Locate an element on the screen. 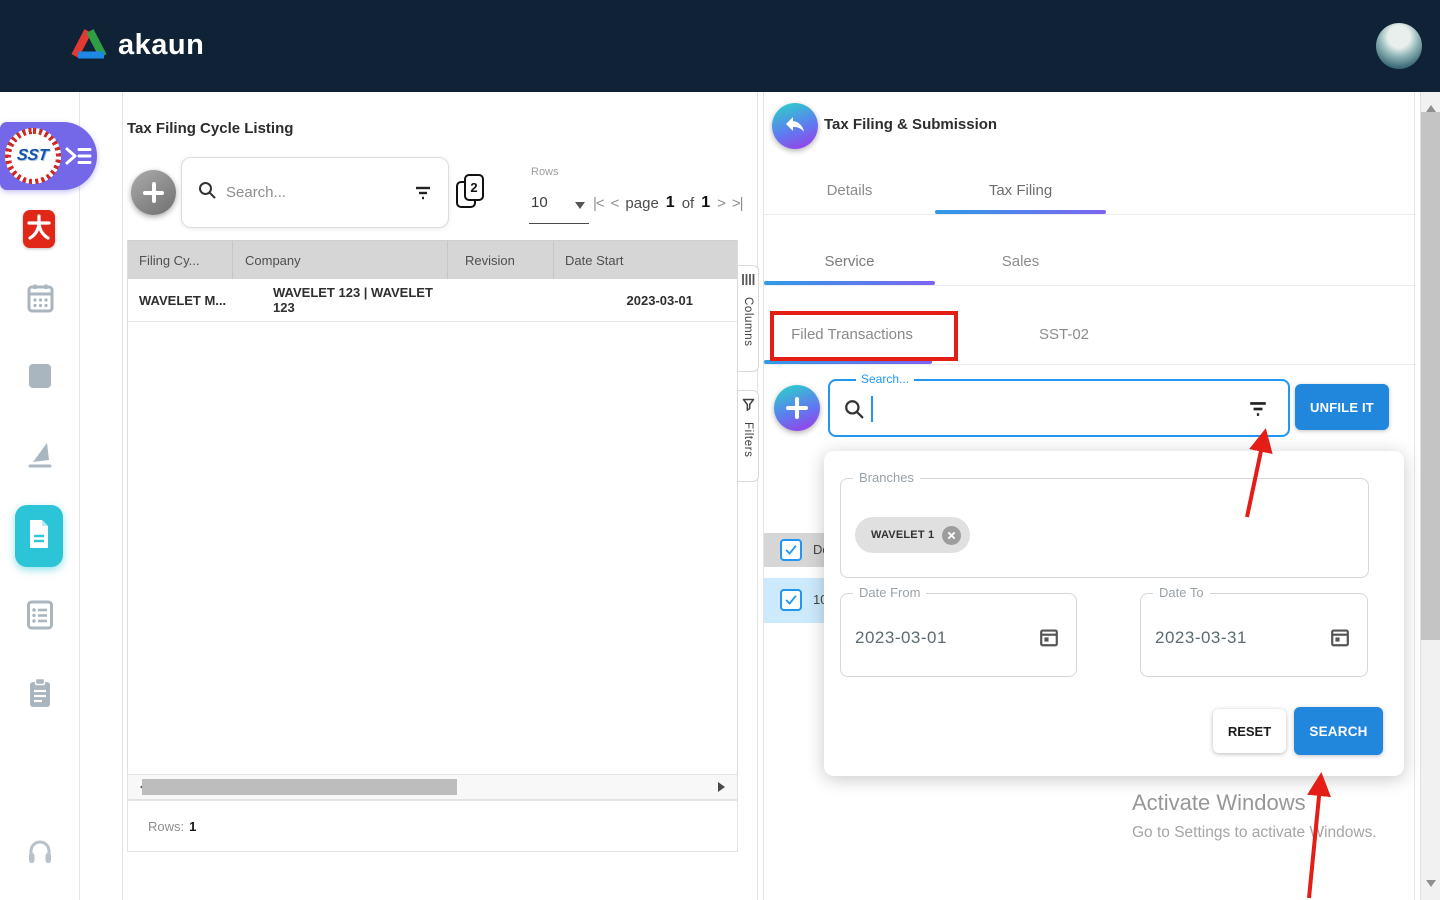  table-footer: Rows: 1 is located at coordinates (432, 826).